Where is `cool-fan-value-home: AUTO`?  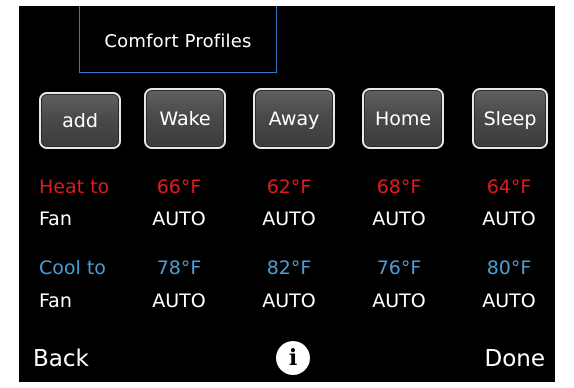 cool-fan-value-home: AUTO is located at coordinates (399, 301).